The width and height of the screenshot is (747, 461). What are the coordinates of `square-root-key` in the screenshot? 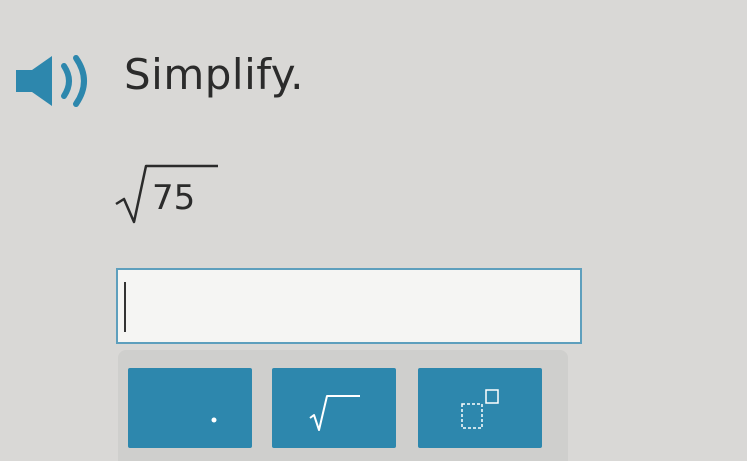 It's located at (334, 408).